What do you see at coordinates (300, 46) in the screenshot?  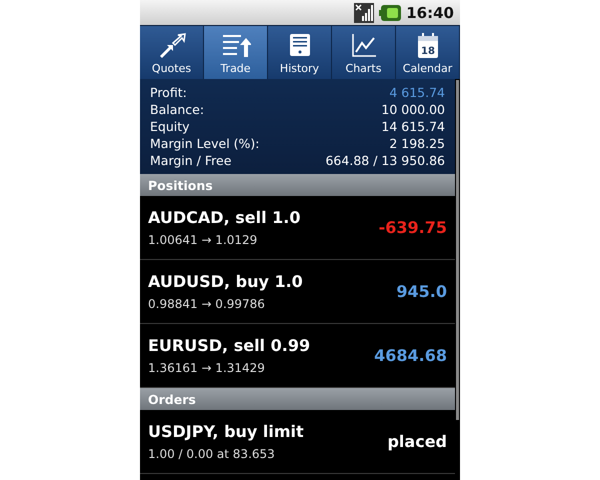 I see `document-icon` at bounding box center [300, 46].